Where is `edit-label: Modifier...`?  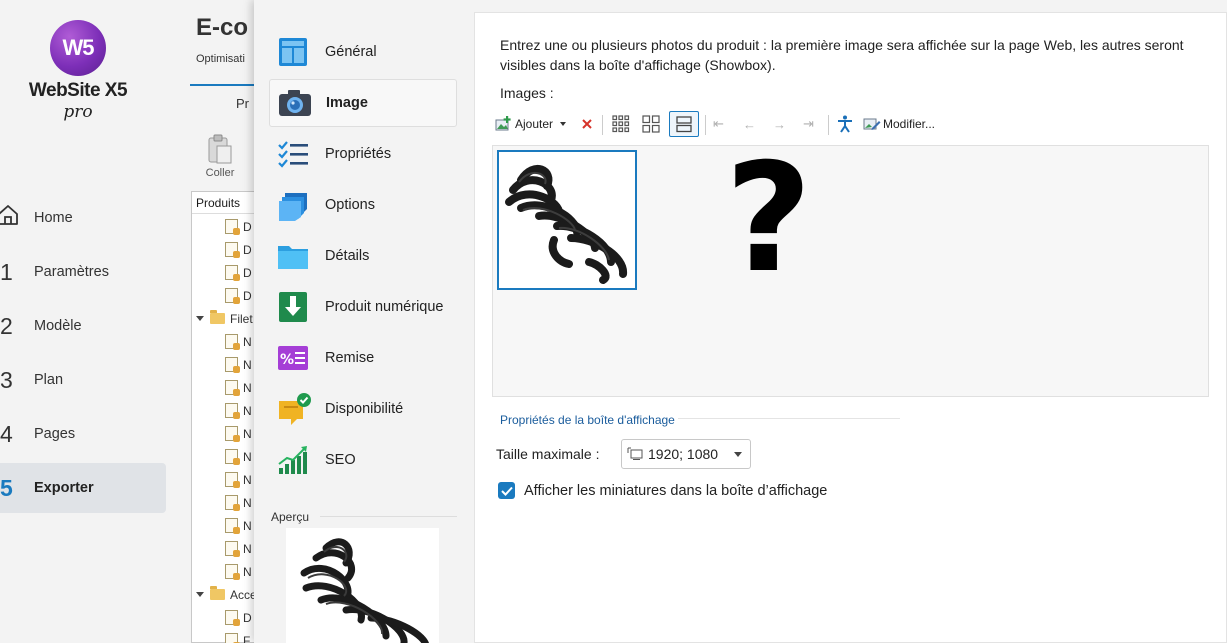 edit-label: Modifier... is located at coordinates (909, 124).